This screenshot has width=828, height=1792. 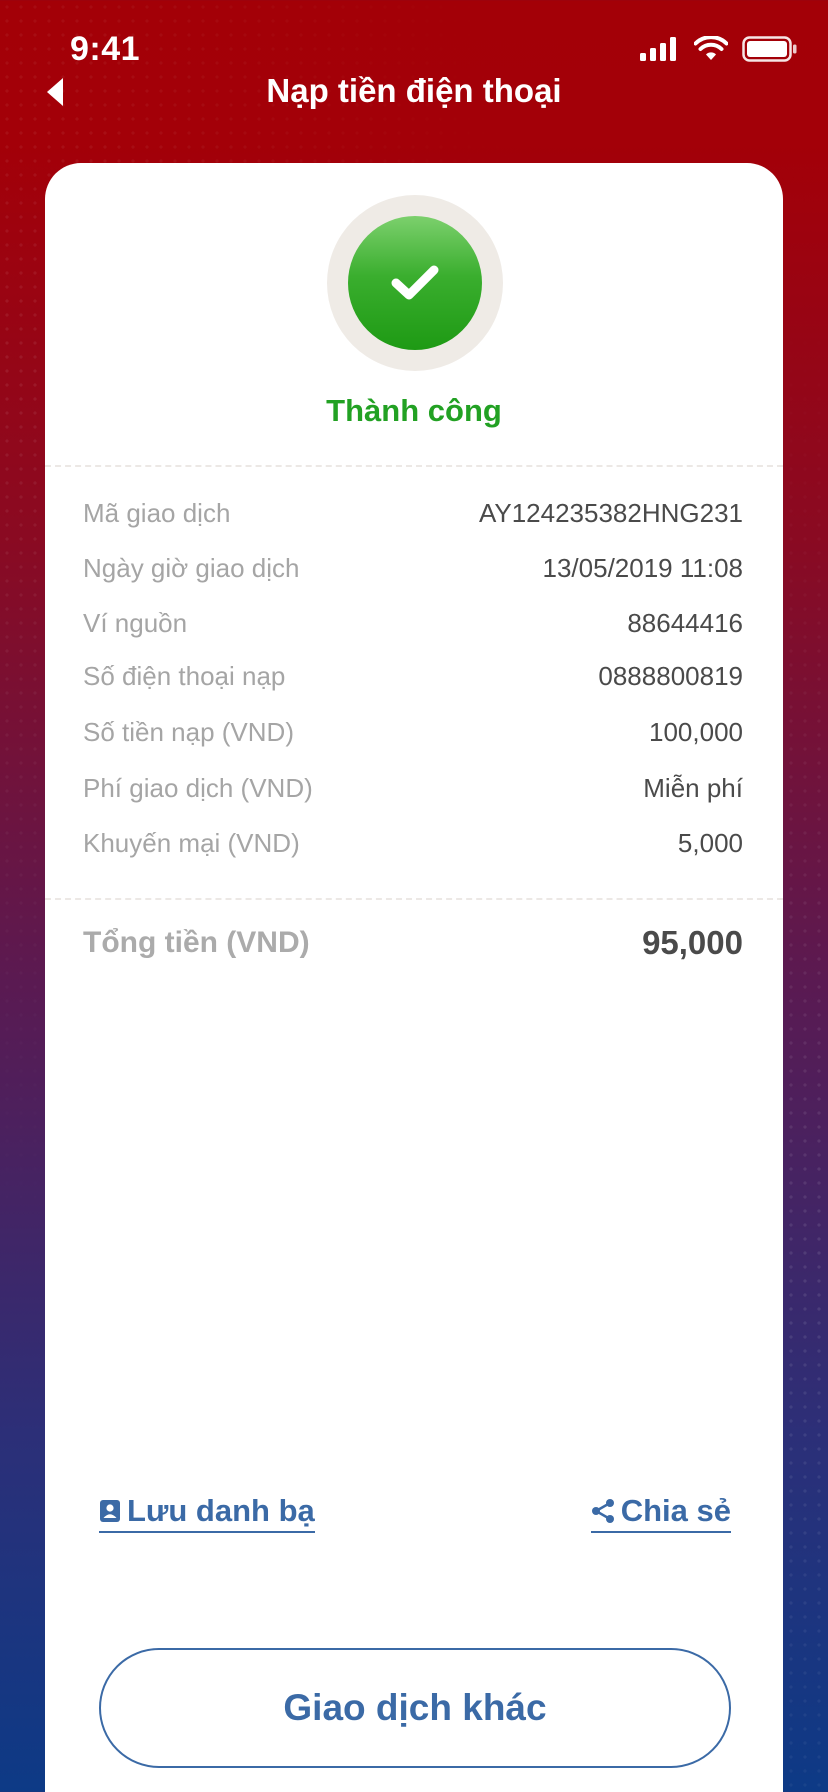 I want to click on divider-bottom, so click(x=414, y=899).